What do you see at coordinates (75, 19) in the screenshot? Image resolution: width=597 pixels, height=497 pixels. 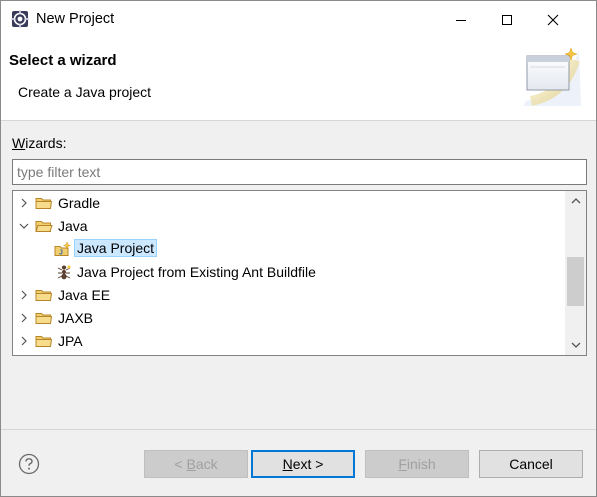 I see `window-title: New Project` at bounding box center [75, 19].